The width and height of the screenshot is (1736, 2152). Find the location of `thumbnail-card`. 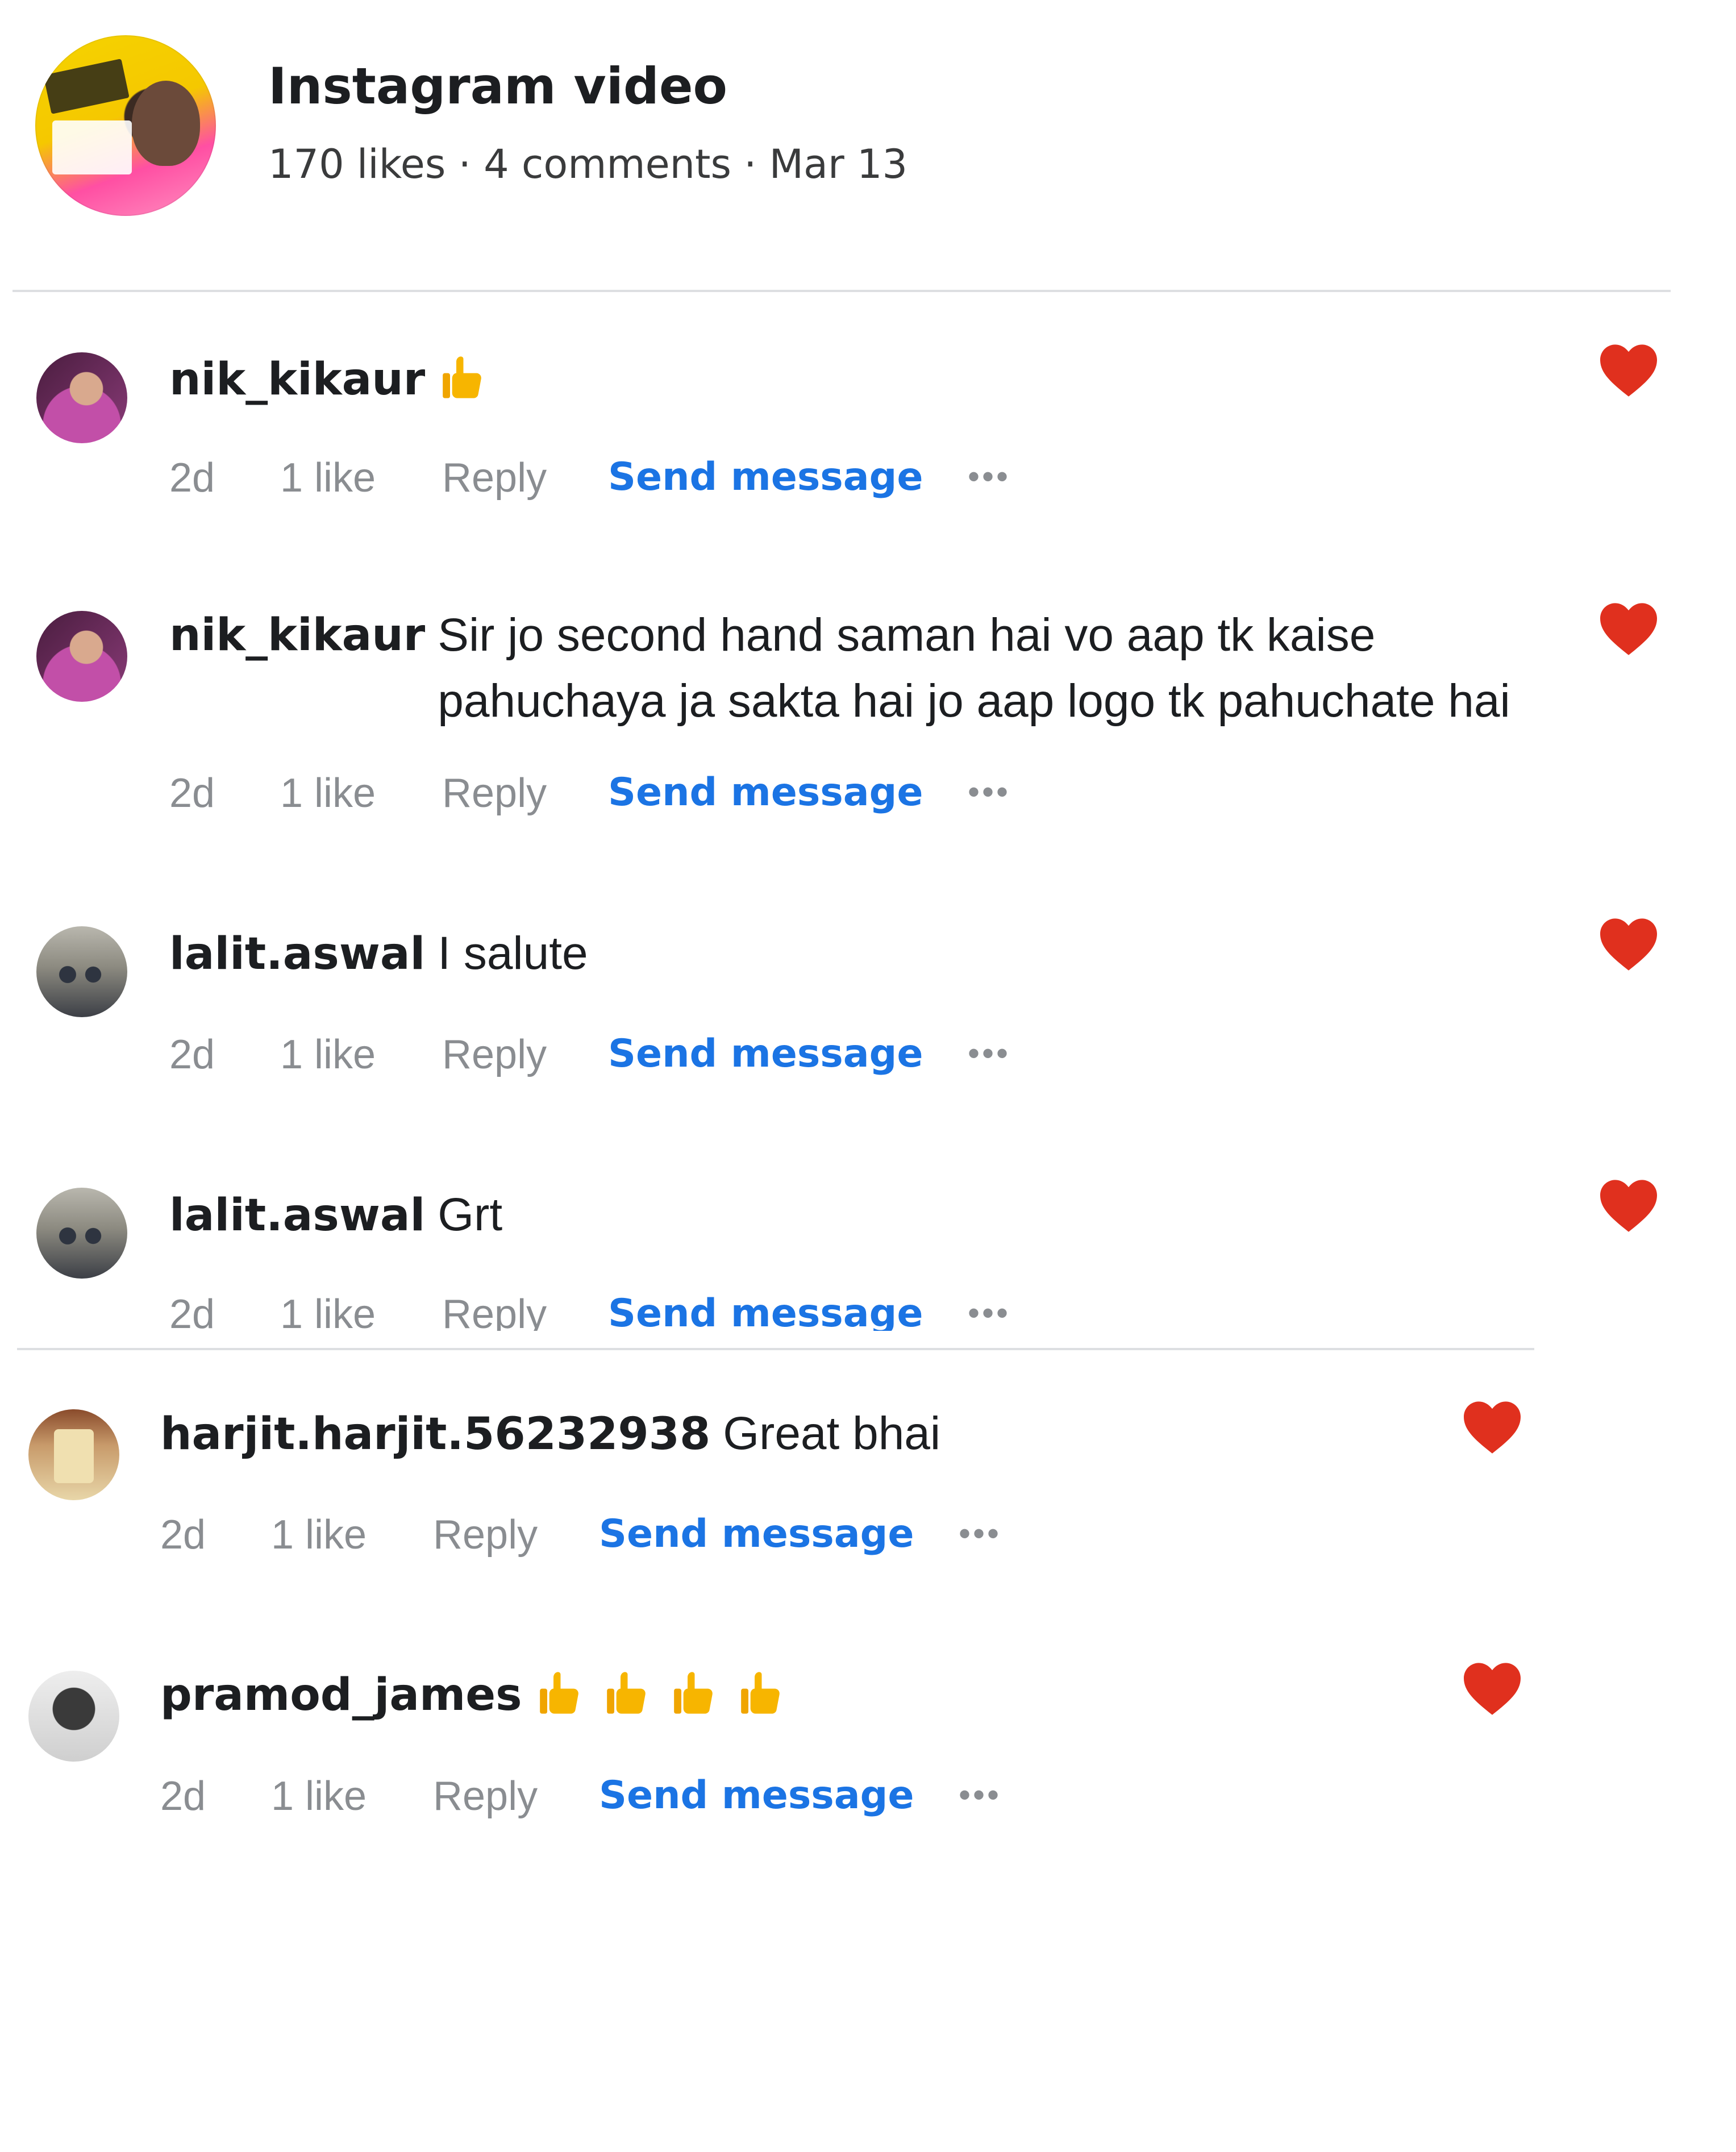

thumbnail-card is located at coordinates (92, 147).